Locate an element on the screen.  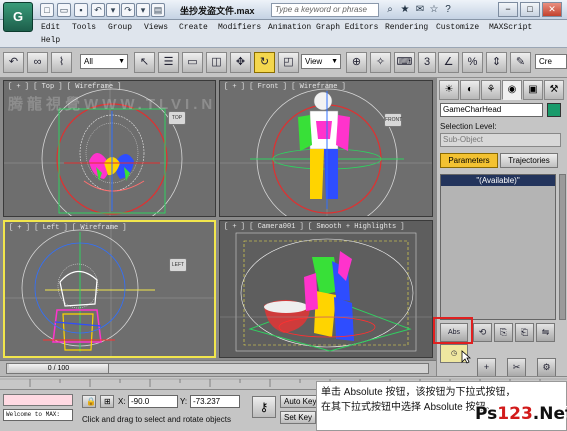
menu-modifiers: Modifiers is located at coordinates (239, 27).